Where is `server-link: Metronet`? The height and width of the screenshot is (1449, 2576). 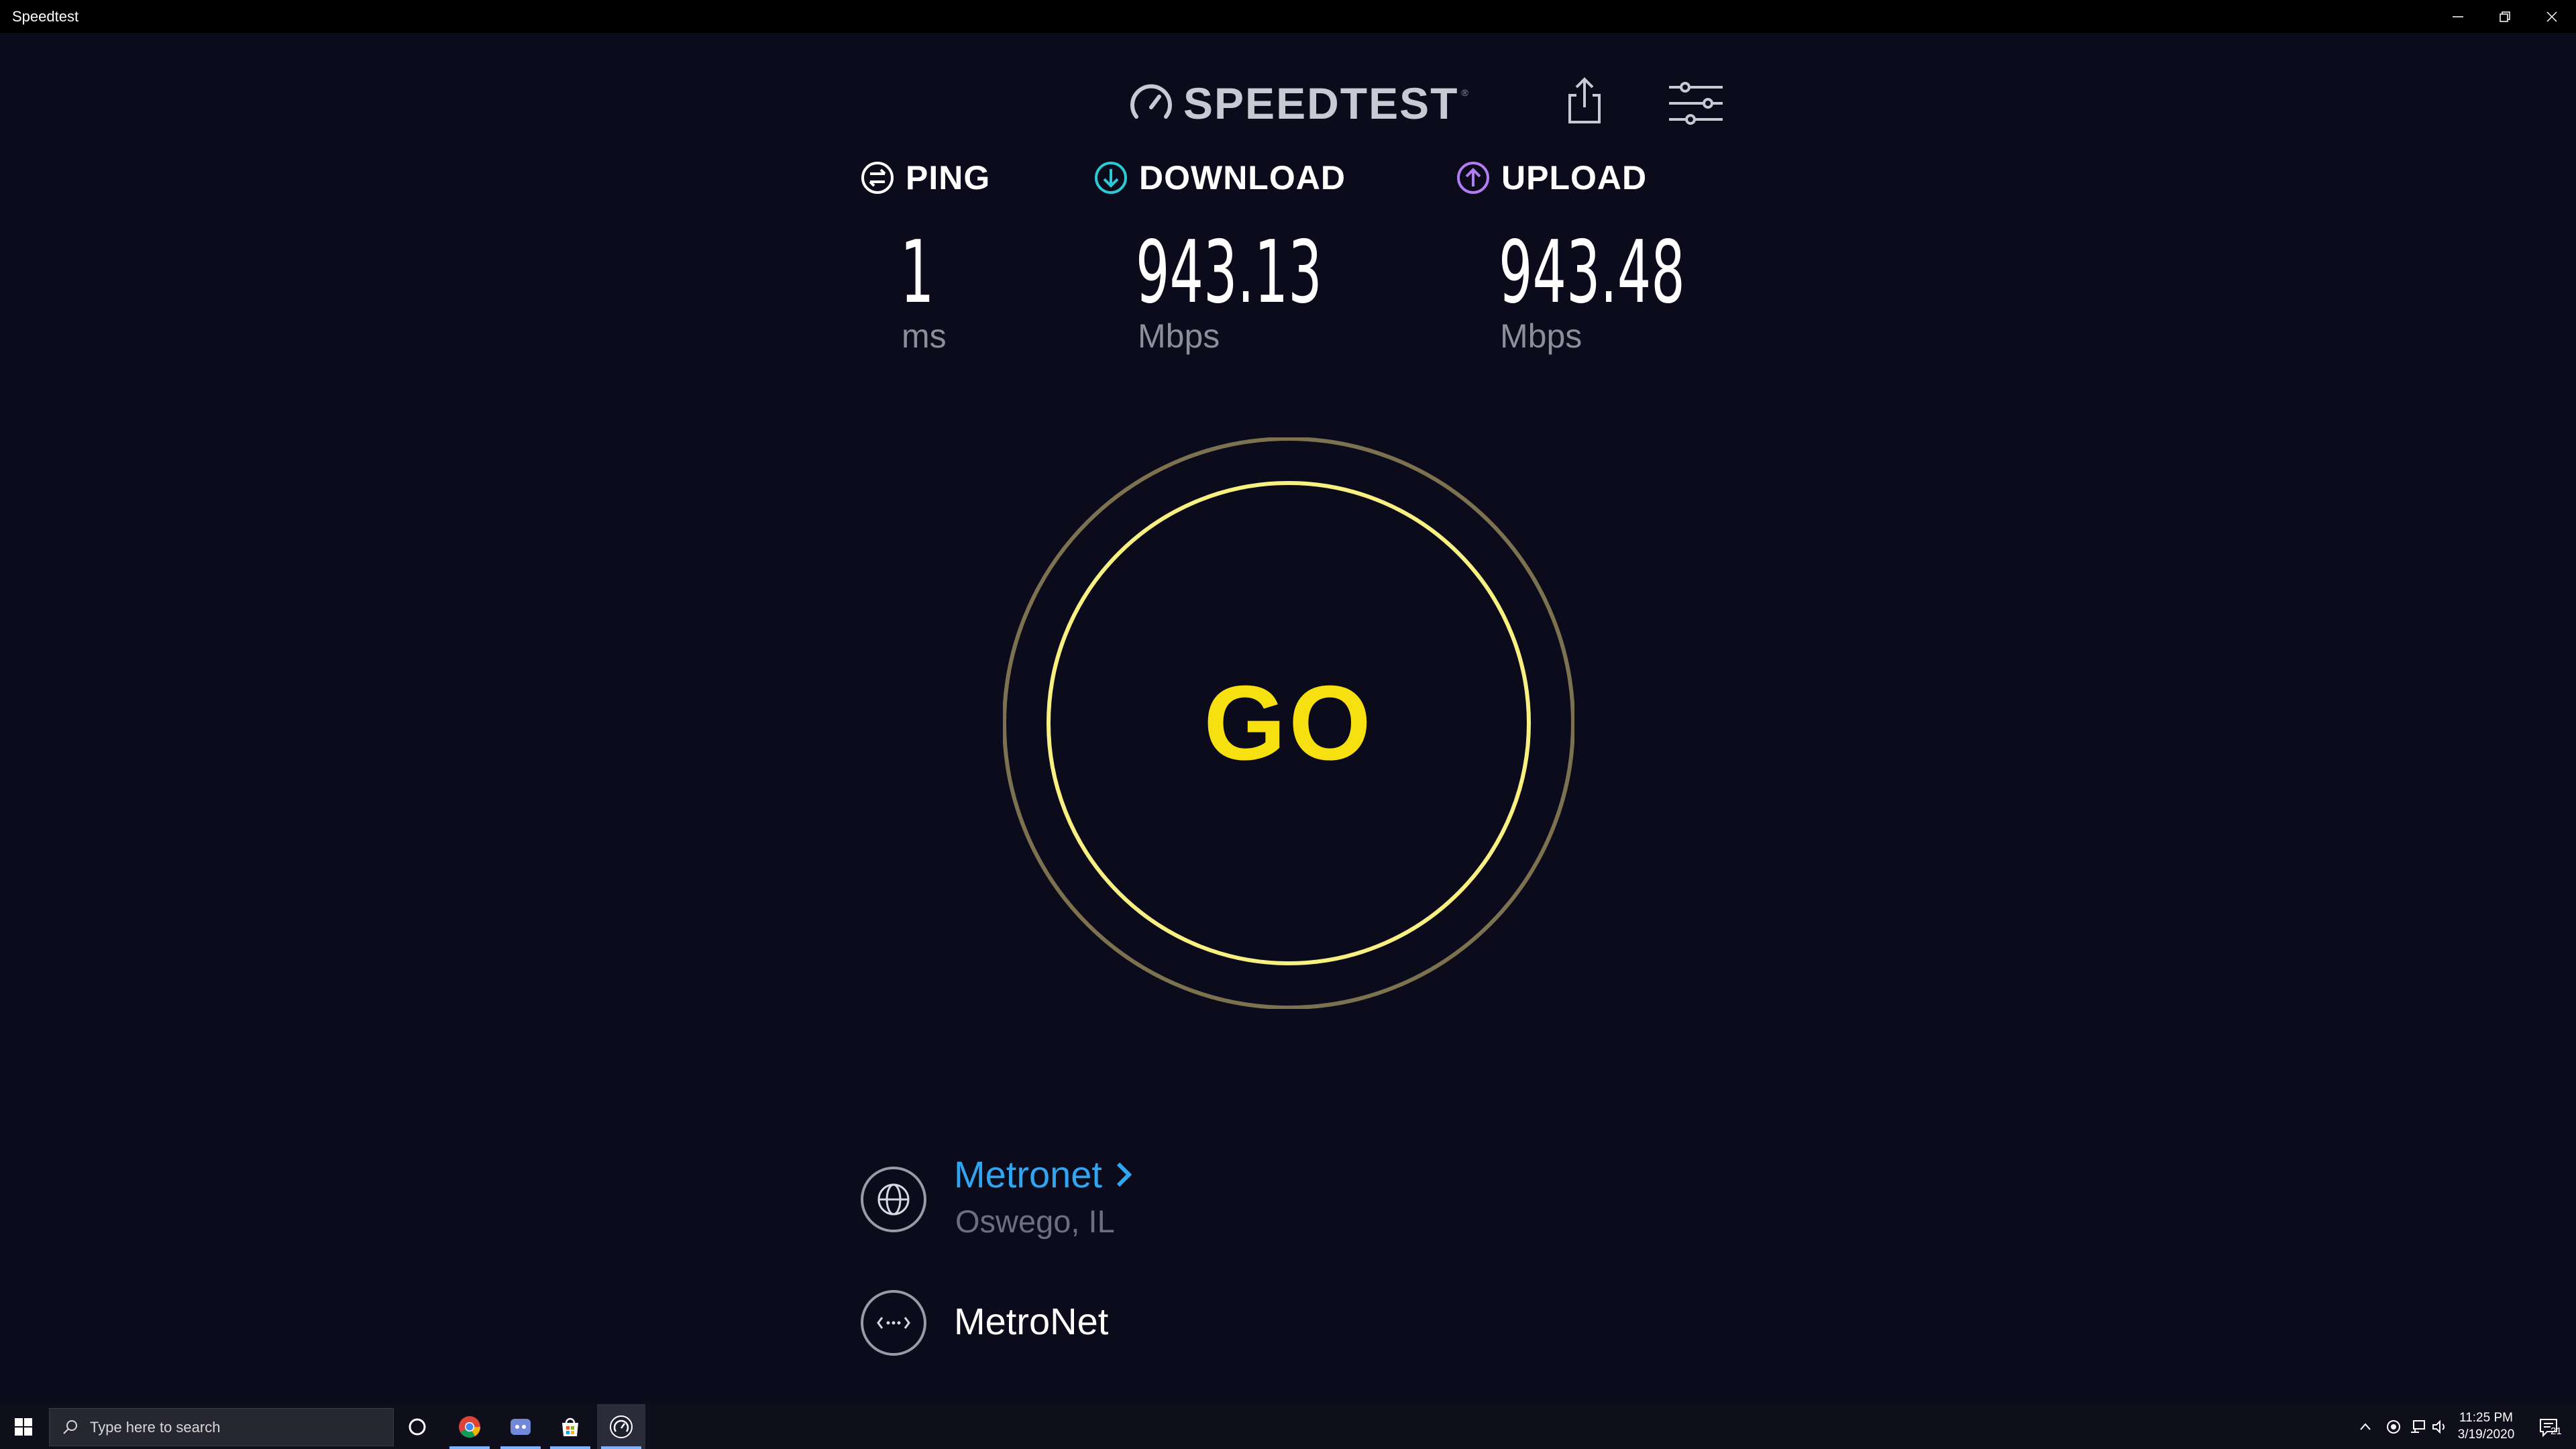
server-link: Metronet is located at coordinates (1045, 1174).